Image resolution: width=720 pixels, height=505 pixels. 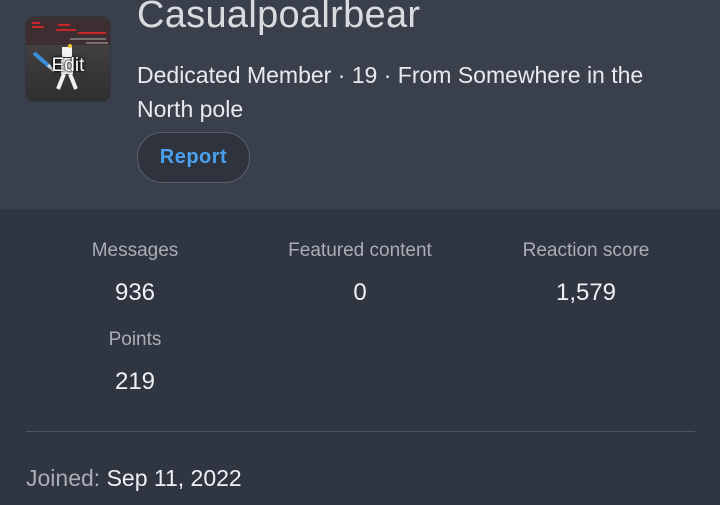 What do you see at coordinates (63, 478) in the screenshot?
I see `joined-label: Joined:` at bounding box center [63, 478].